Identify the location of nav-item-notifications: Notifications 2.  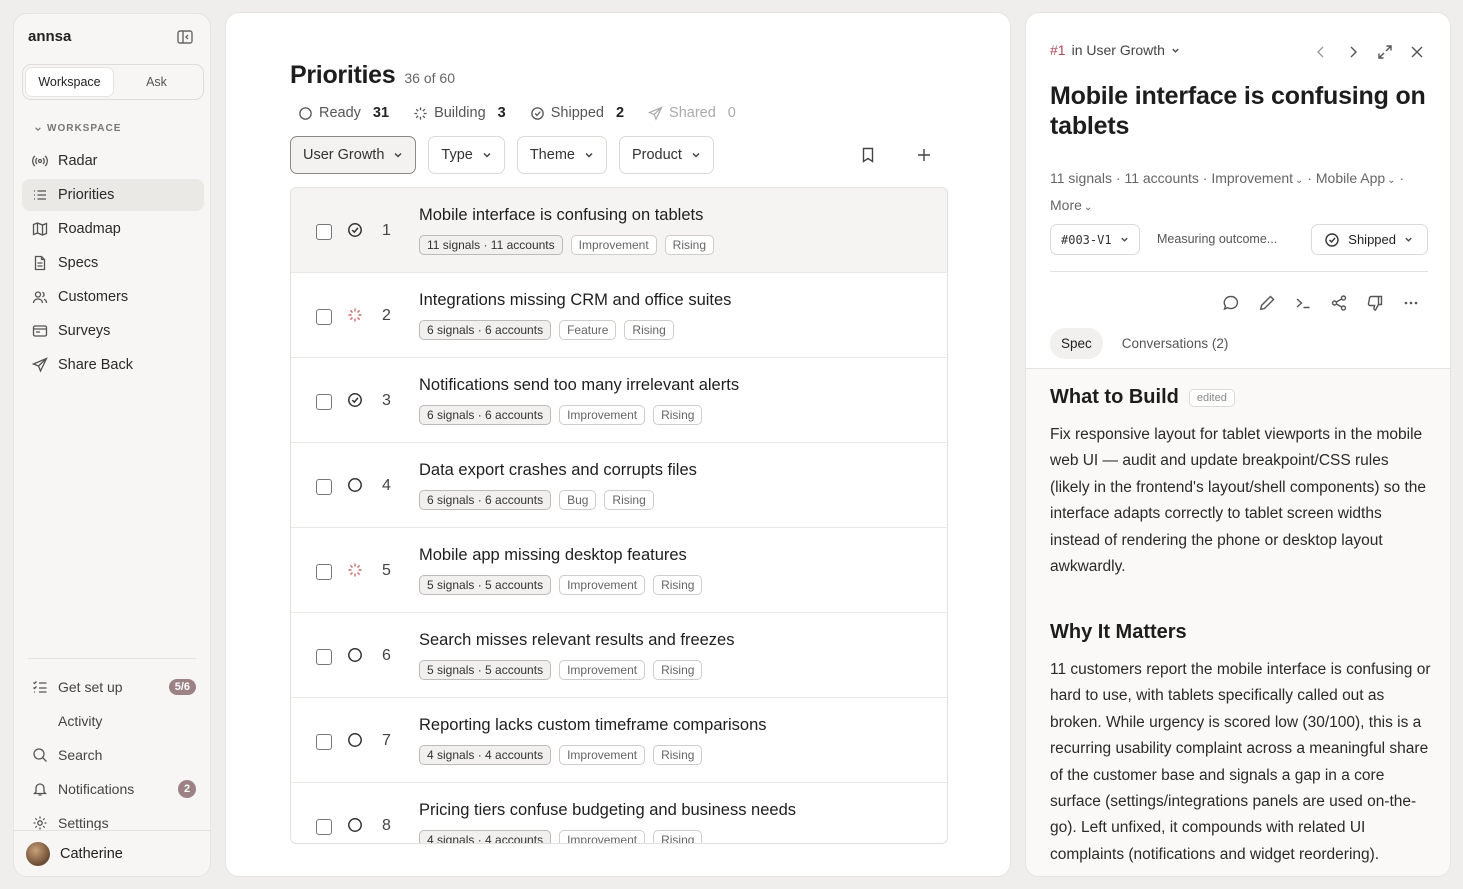
(113, 789).